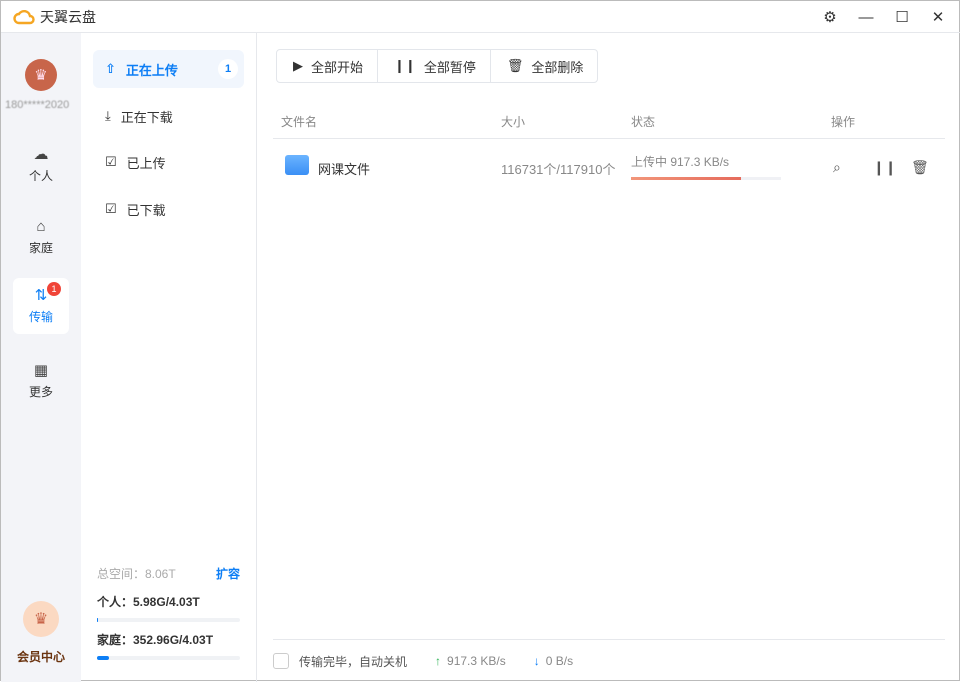  Describe the element at coordinates (54, 289) in the screenshot. I see `transfer-badge: 1` at that location.